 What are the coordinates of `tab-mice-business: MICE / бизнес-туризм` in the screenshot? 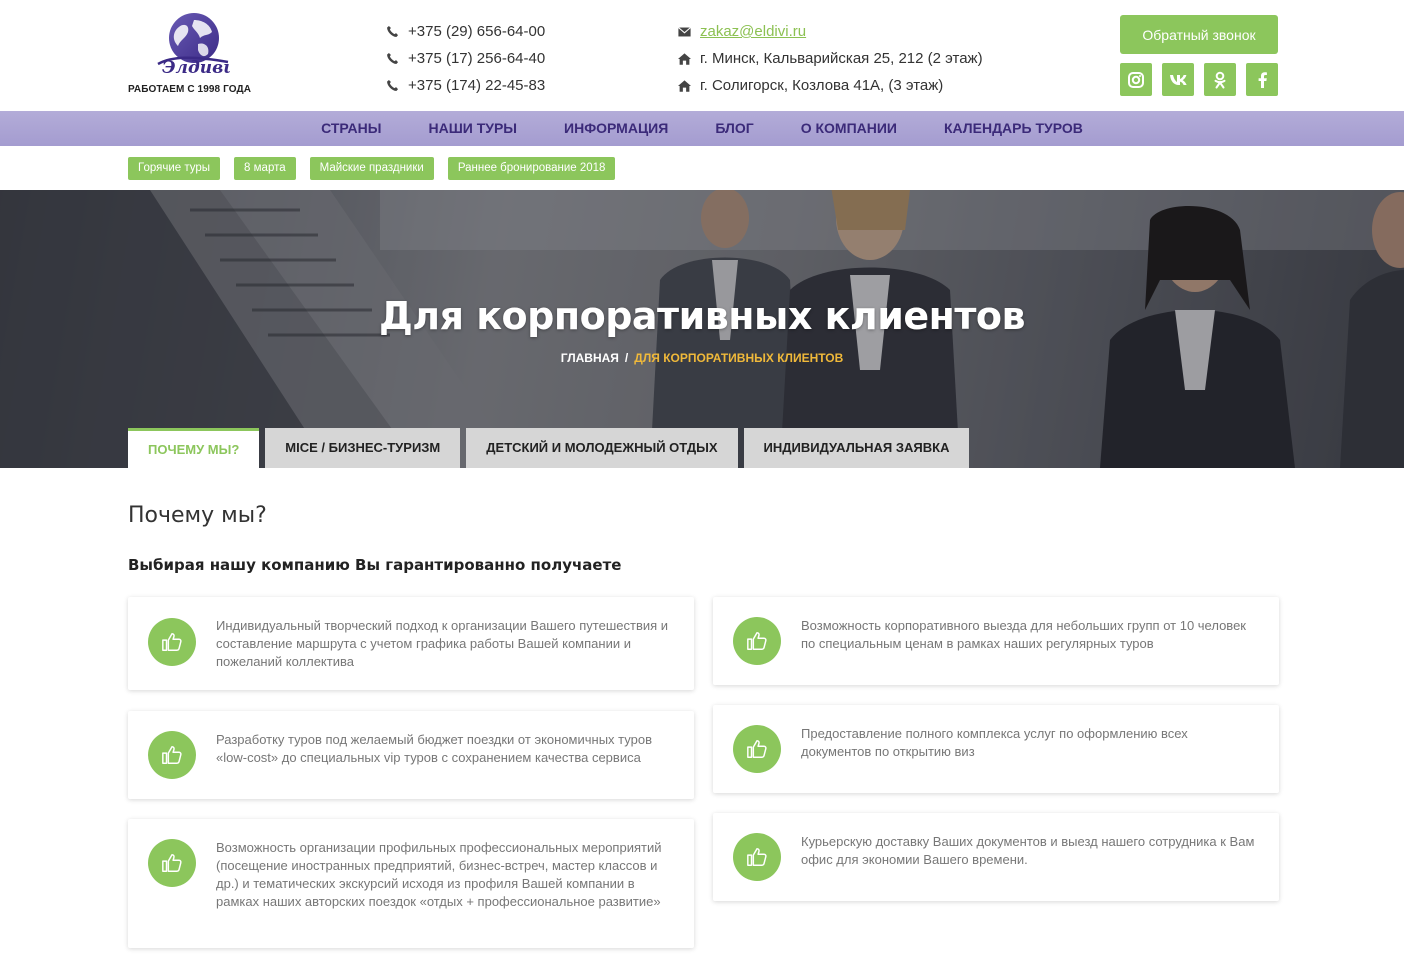 It's located at (363, 448).